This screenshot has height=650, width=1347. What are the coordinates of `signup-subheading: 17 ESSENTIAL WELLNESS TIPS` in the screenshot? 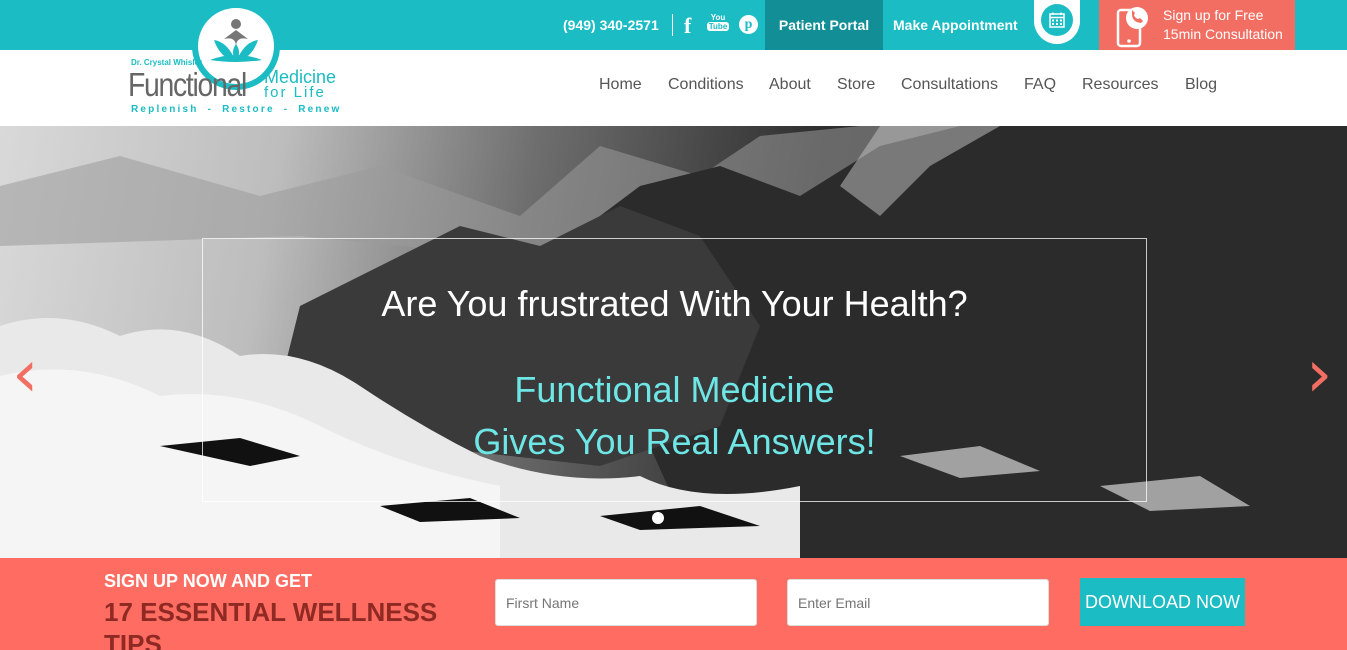 It's located at (271, 623).